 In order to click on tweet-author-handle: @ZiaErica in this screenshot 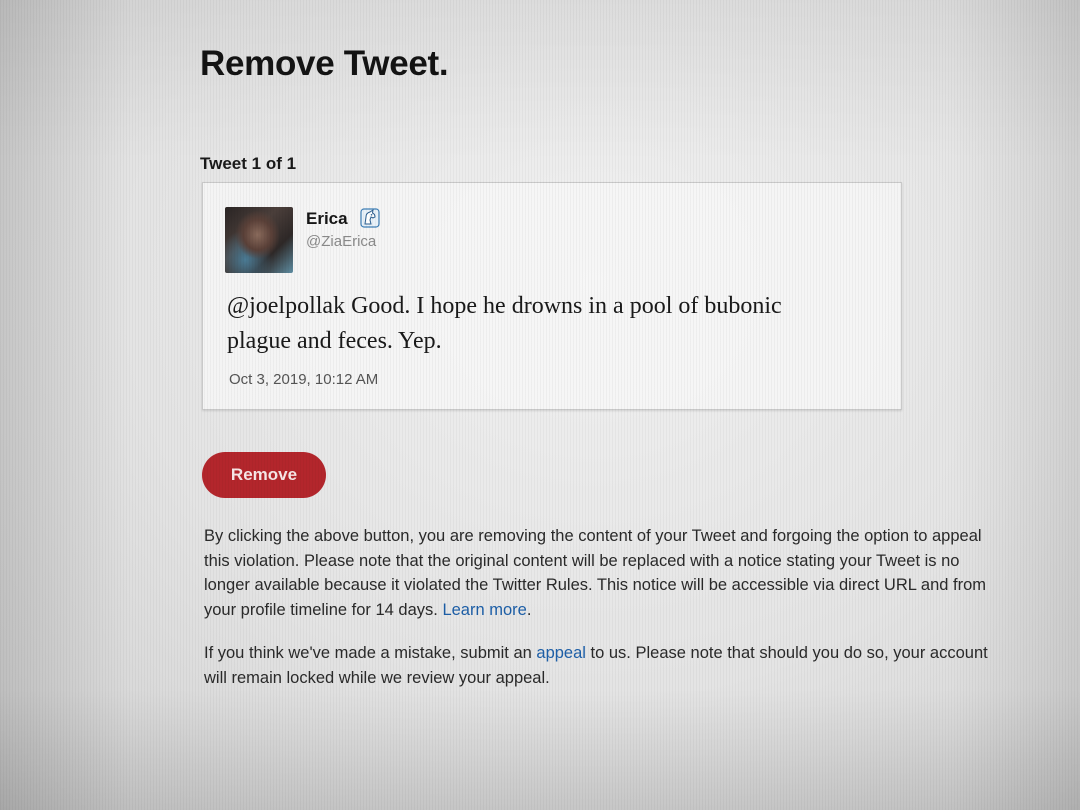, I will do `click(341, 241)`.